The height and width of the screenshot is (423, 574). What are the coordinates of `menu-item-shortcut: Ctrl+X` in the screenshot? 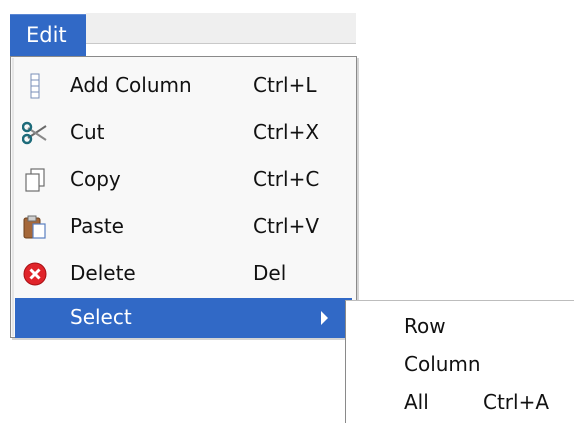 It's located at (286, 132).